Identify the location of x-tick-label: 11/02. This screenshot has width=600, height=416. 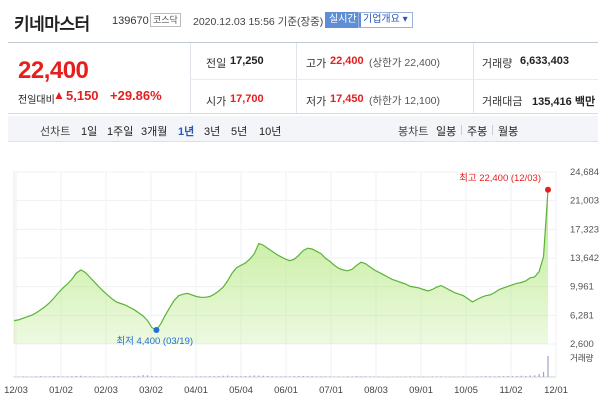
(510, 390).